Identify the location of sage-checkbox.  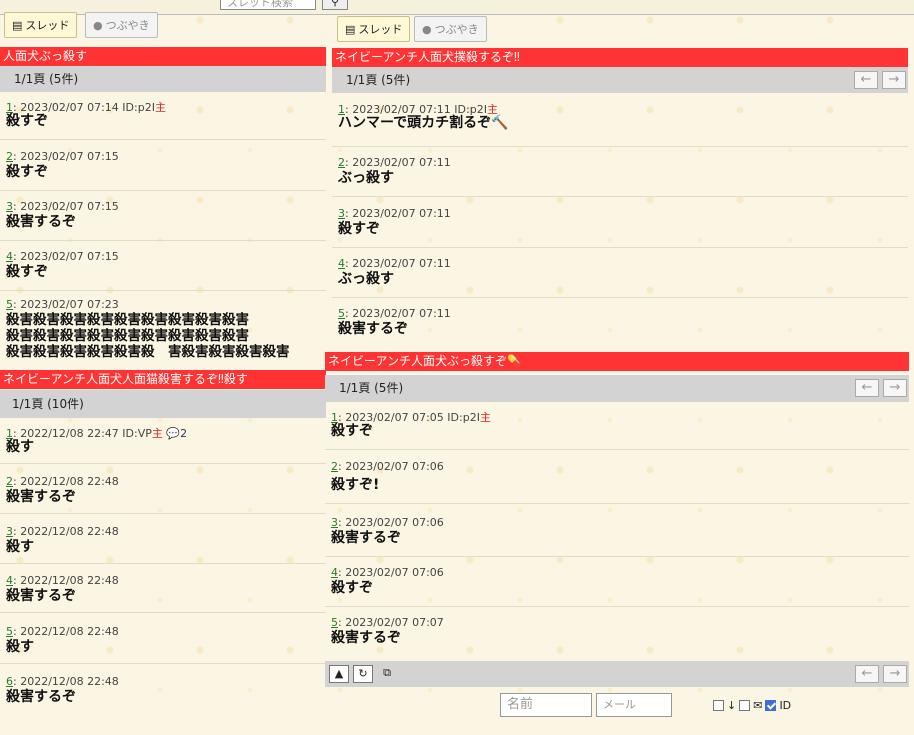
(718, 705).